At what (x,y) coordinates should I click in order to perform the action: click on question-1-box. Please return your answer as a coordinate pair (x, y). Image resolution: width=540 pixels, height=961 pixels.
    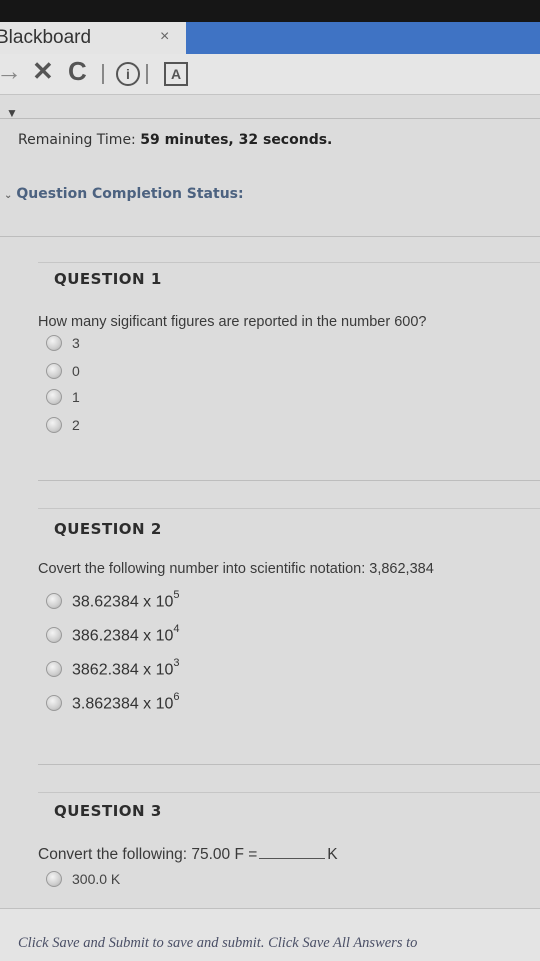
    Looking at the image, I should click on (289, 262).